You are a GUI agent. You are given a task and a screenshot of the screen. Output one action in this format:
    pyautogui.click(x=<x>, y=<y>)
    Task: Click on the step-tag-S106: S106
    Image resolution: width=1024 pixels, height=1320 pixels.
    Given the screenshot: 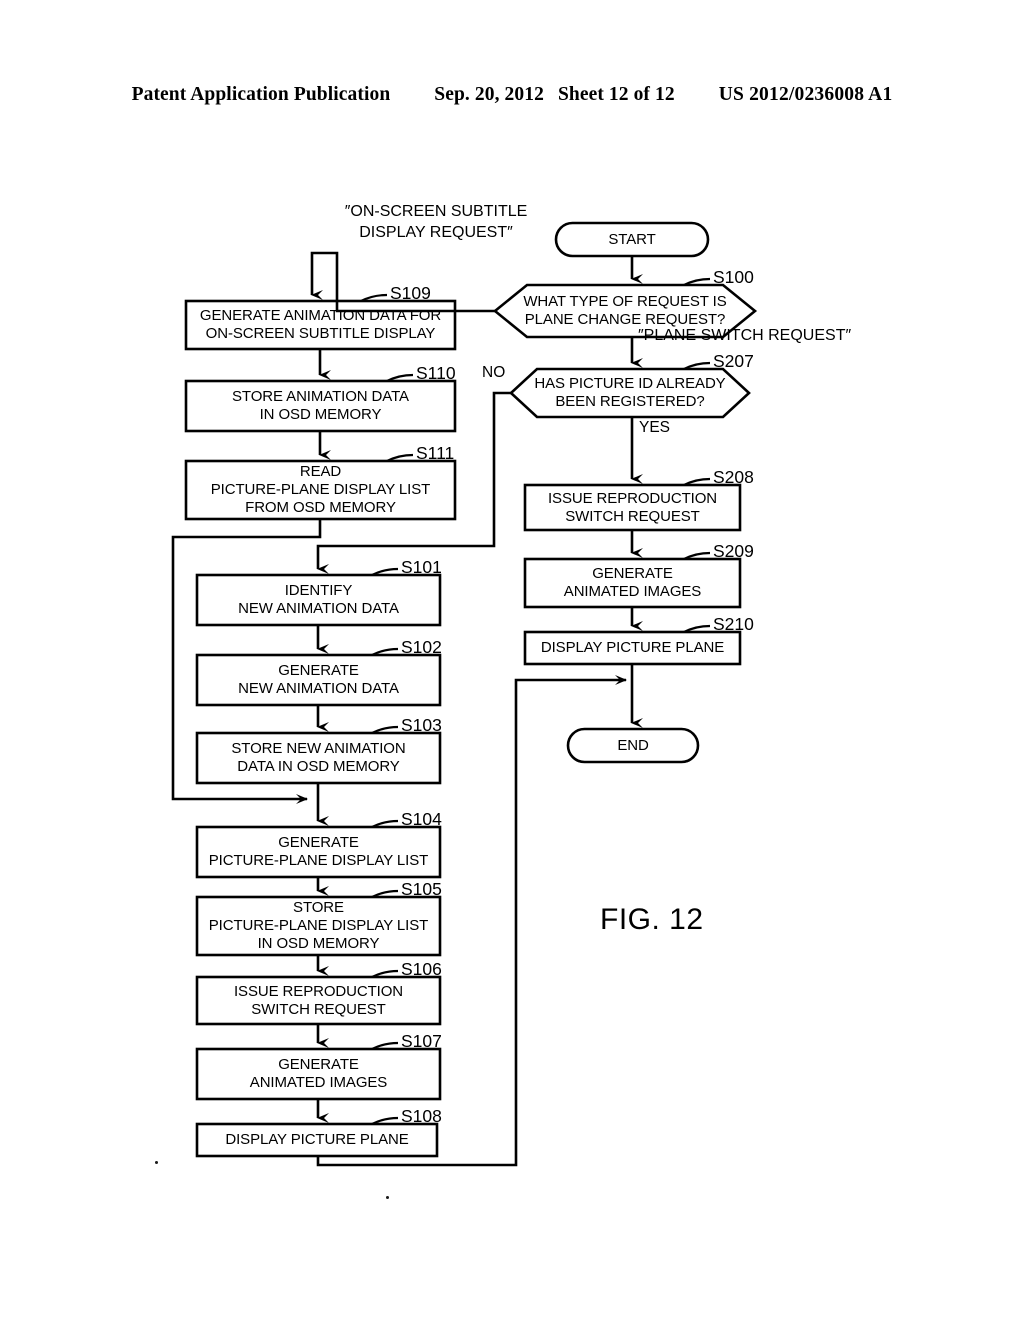 What is the action you would take?
    pyautogui.click(x=421, y=969)
    